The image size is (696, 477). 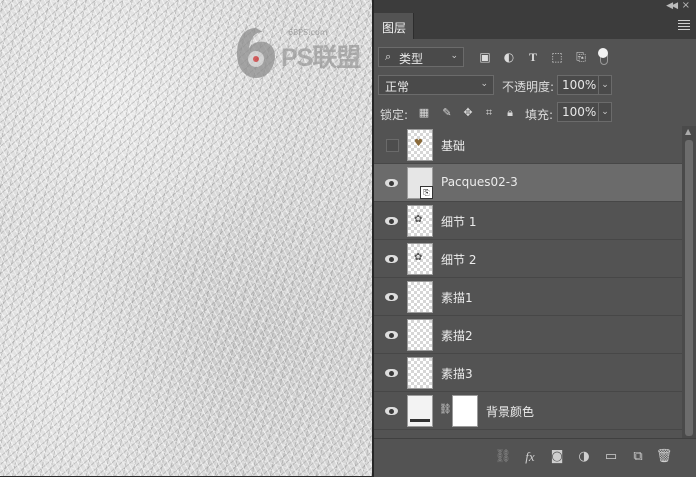 I want to click on lock-paint-icon: ✎, so click(x=447, y=113).